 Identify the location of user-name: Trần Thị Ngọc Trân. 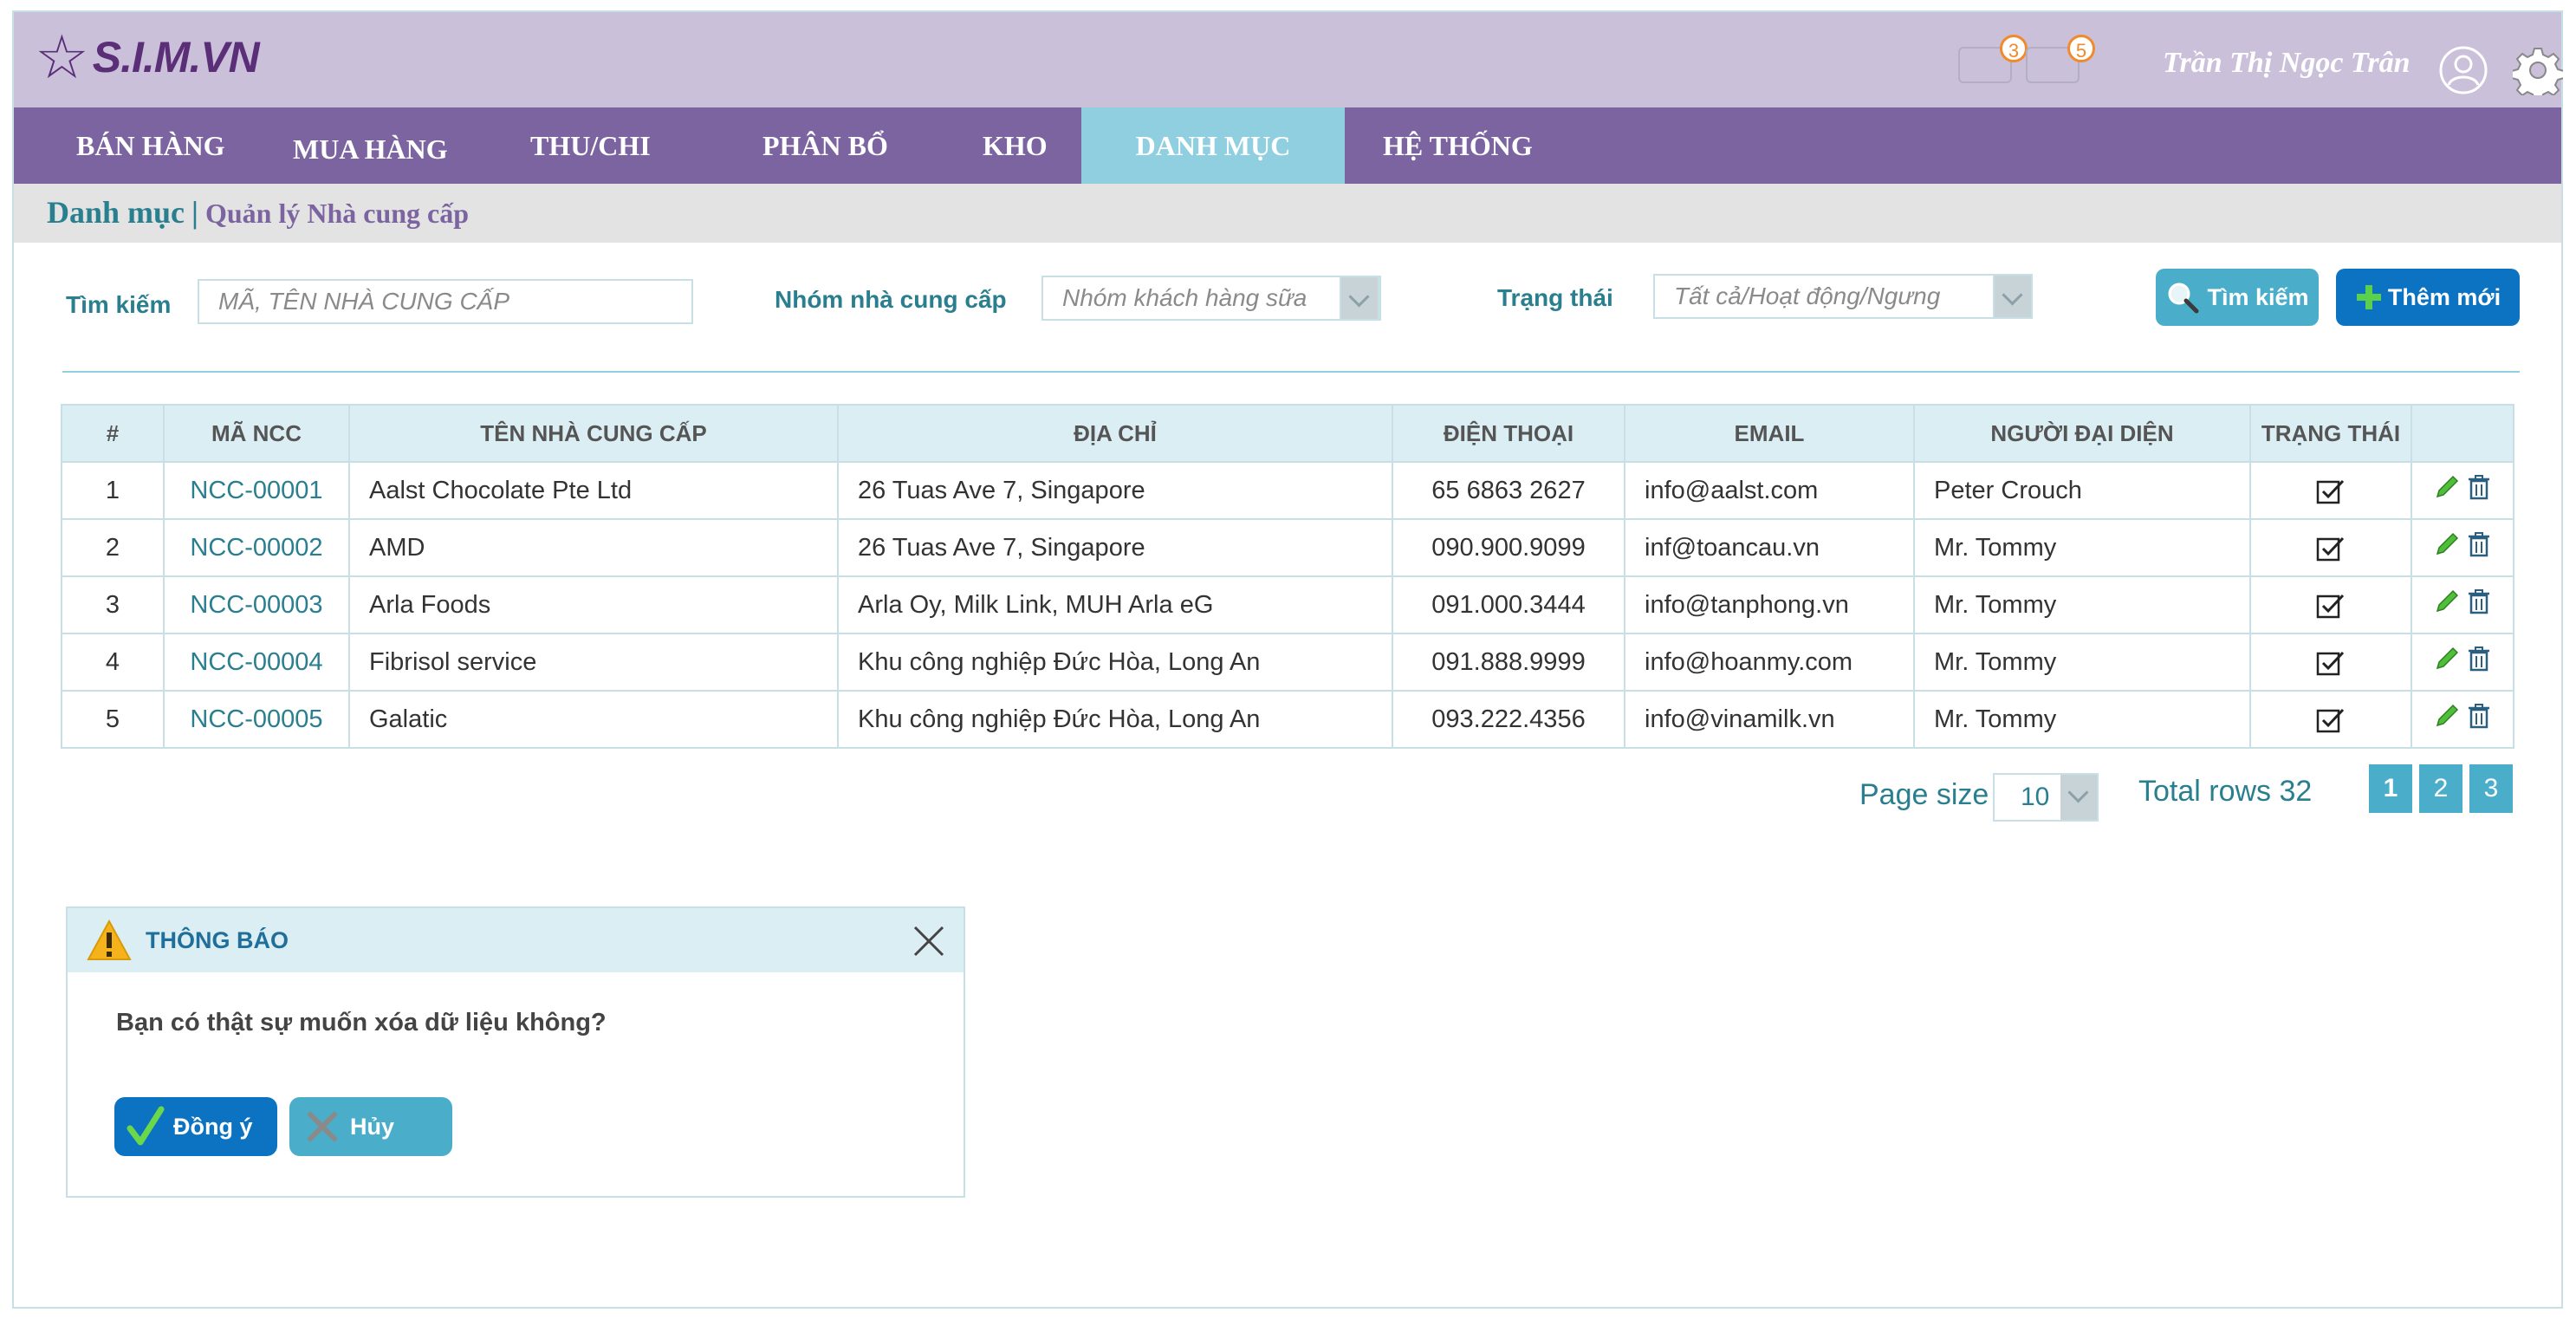
(2287, 63).